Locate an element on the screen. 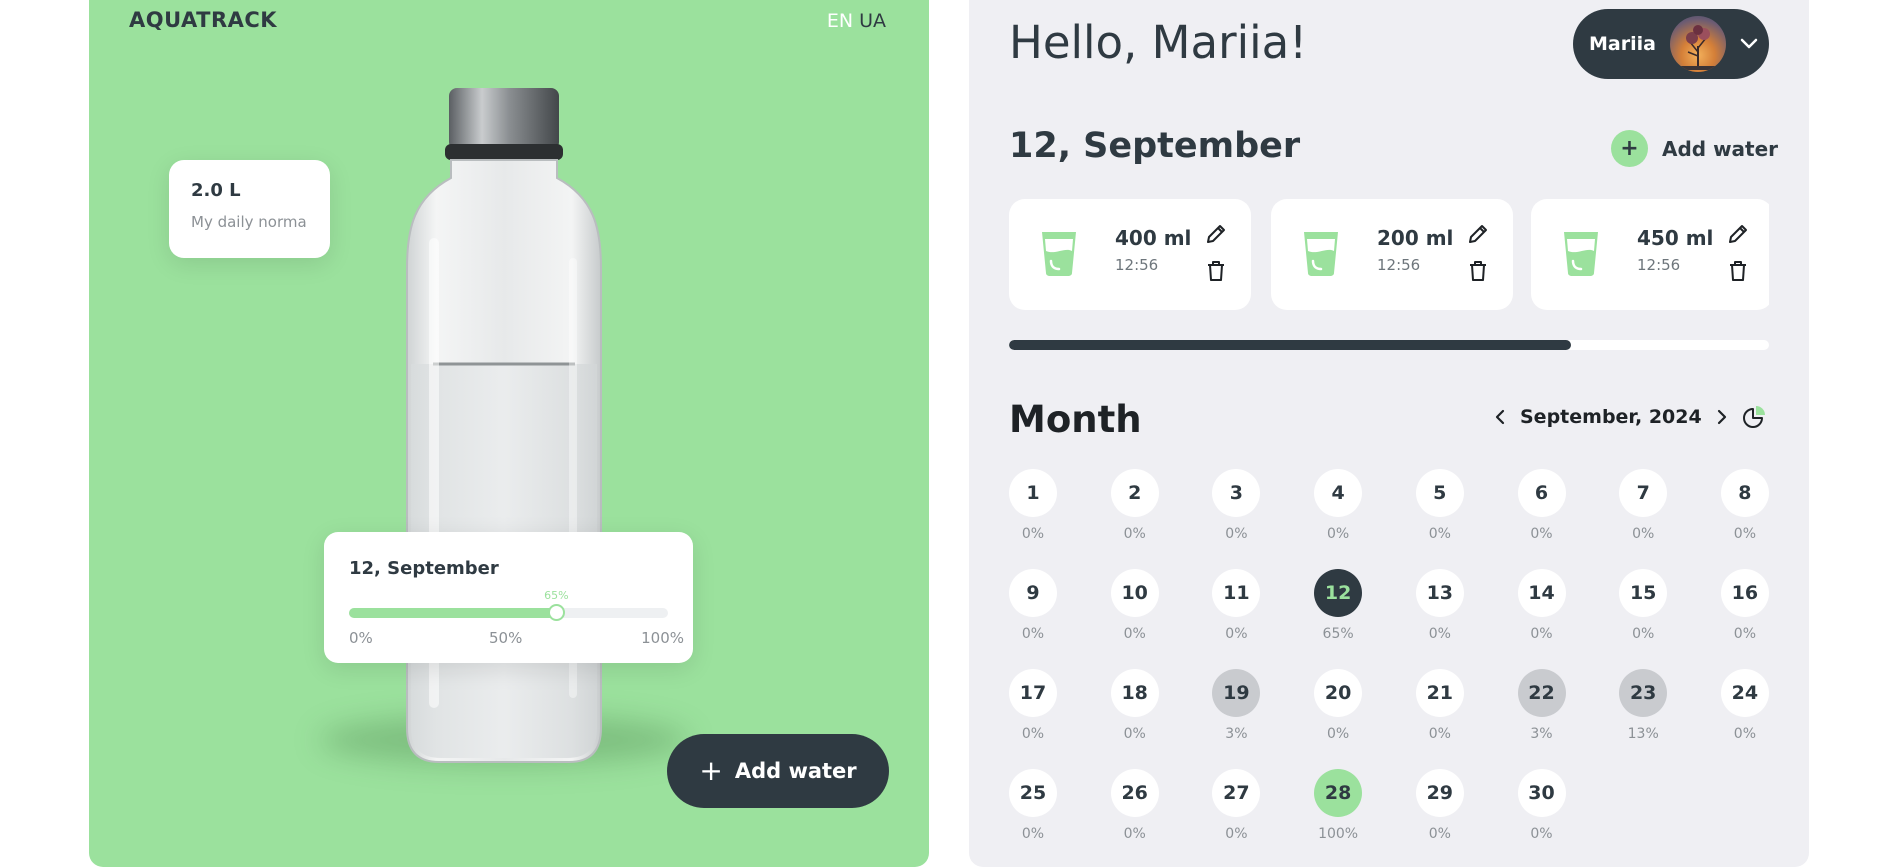 The height and width of the screenshot is (867, 1890). avatar is located at coordinates (1697, 44).